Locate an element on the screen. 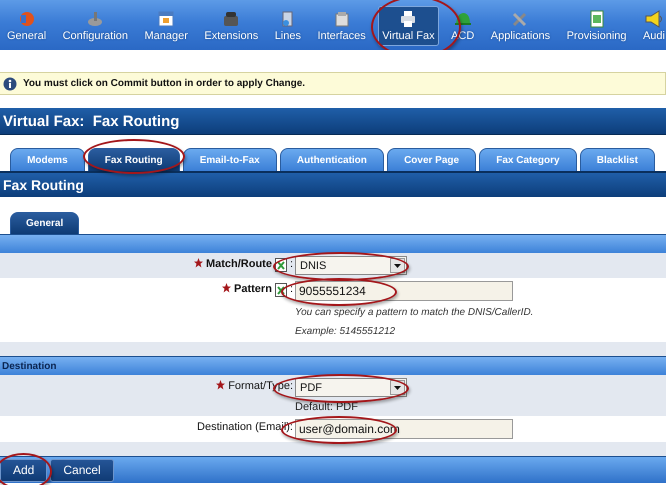 This screenshot has width=666, height=485. dropdown: DNIS is located at coordinates (351, 265).